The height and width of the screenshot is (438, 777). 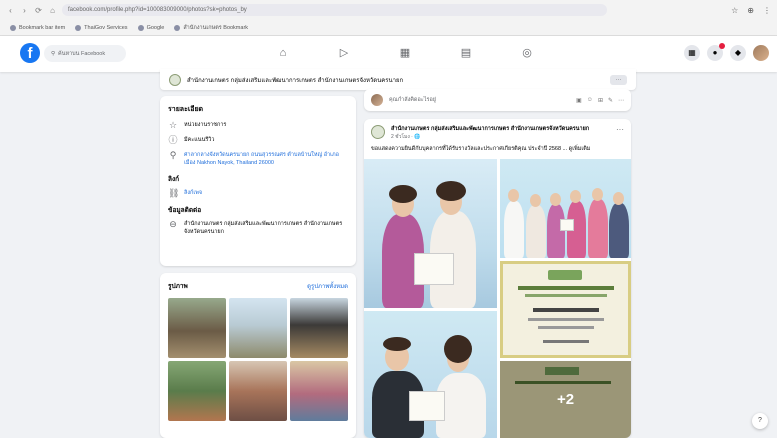 I want to click on groups-nav-icon: ▤, so click(x=466, y=53).